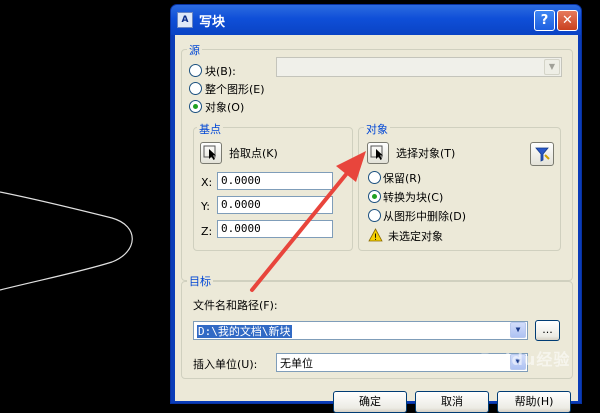  Describe the element at coordinates (525, 359) in the screenshot. I see `watermark: Baidu经验` at that location.